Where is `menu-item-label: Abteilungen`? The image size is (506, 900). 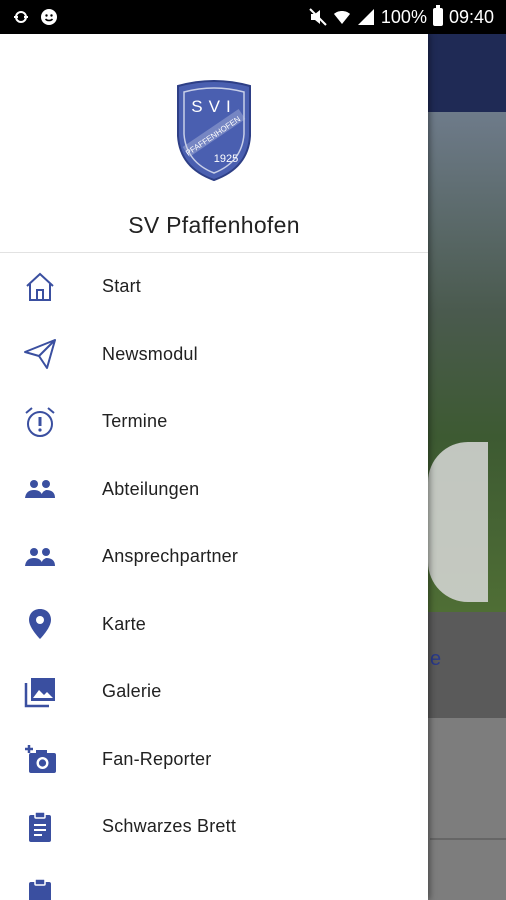 menu-item-label: Abteilungen is located at coordinates (151, 488).